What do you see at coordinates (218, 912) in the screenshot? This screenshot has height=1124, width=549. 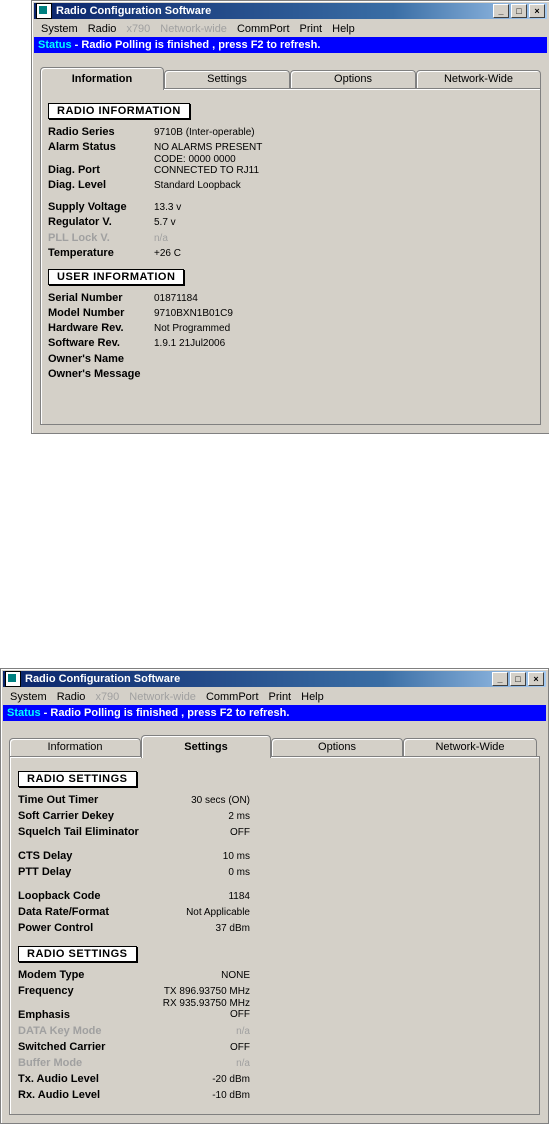 I see `data-rate-format-value: Not Applicable` at bounding box center [218, 912].